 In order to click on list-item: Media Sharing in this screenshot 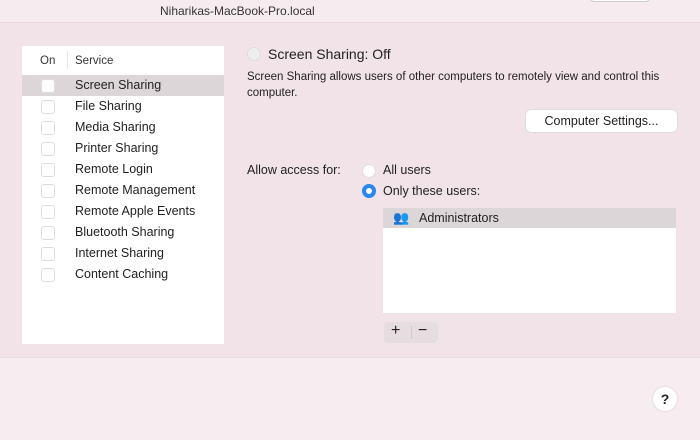, I will do `click(123, 127)`.